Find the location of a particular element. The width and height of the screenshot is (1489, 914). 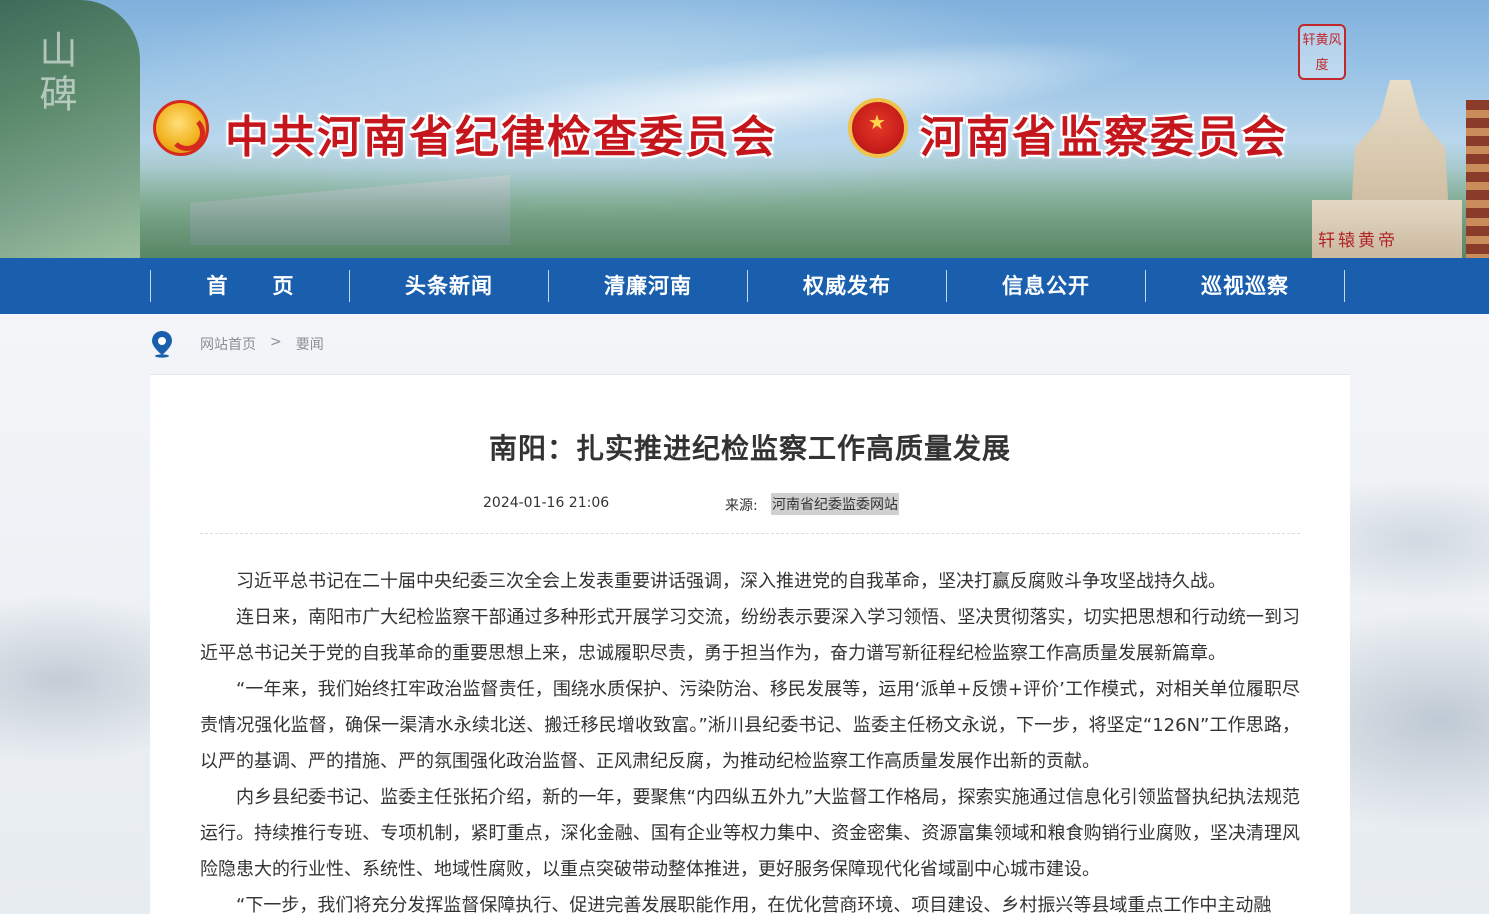

seal-char: 轩 is located at coordinates (1309, 40).